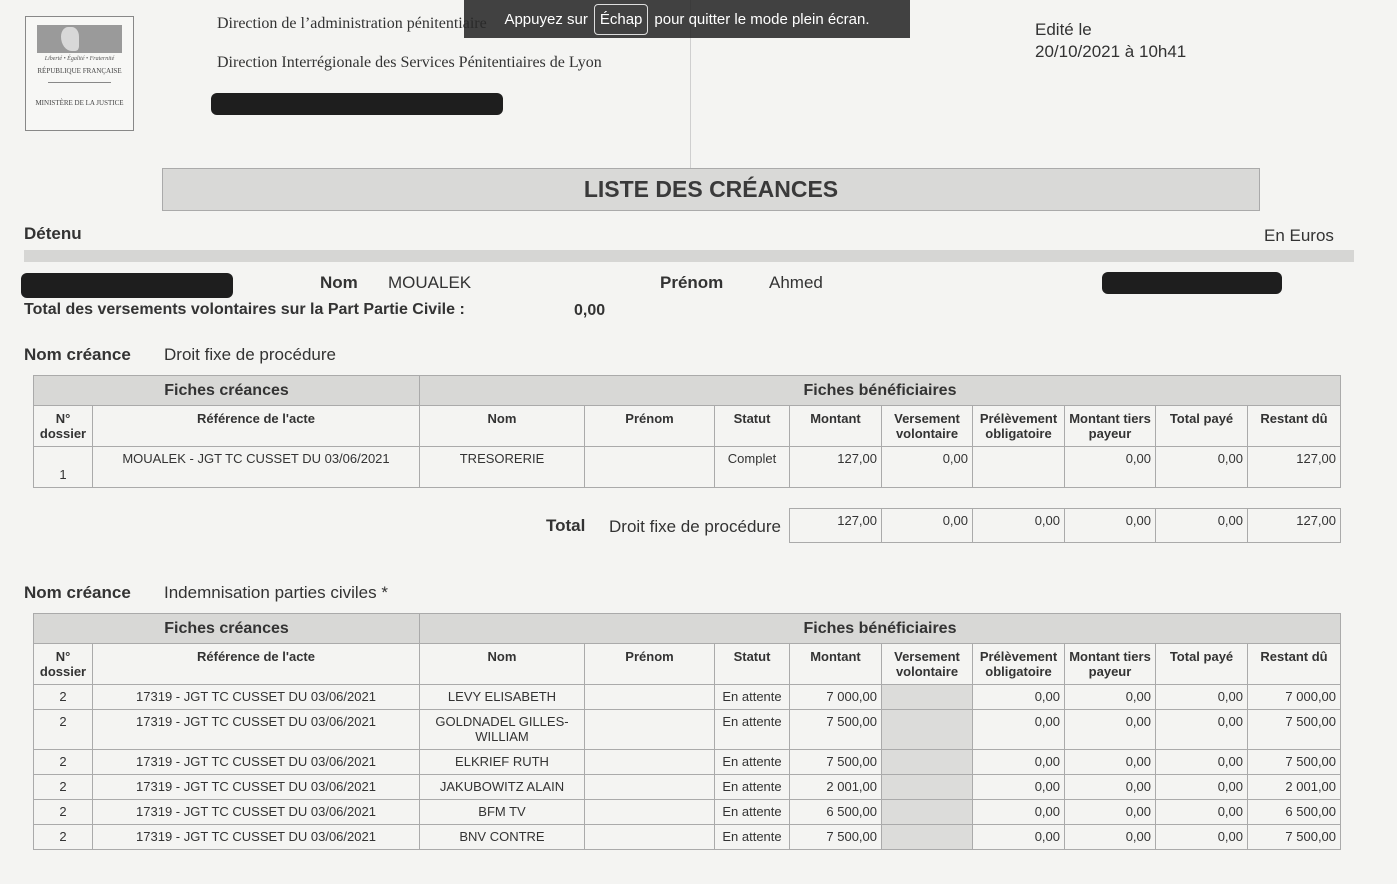  I want to click on cell-statut: Complet, so click(752, 467).